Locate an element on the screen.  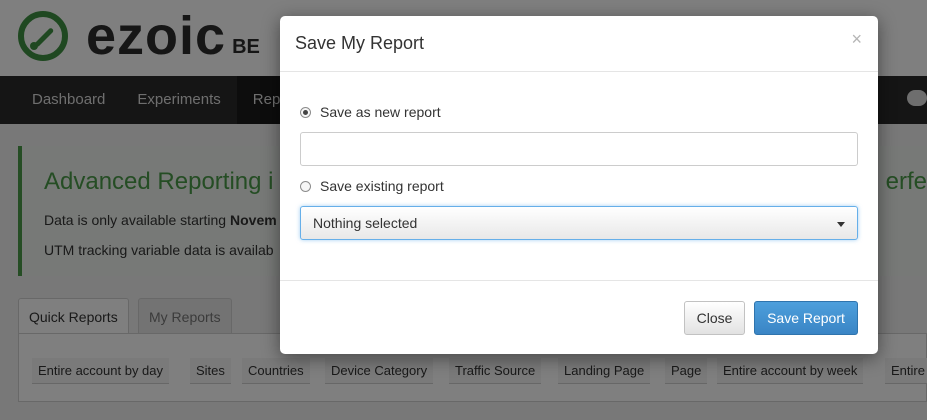
save-existing-radio is located at coordinates (305, 186).